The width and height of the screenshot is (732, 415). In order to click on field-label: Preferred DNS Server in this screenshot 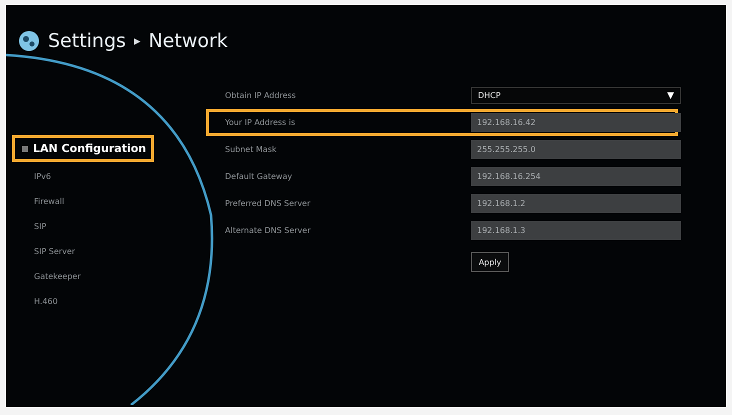, I will do `click(268, 203)`.